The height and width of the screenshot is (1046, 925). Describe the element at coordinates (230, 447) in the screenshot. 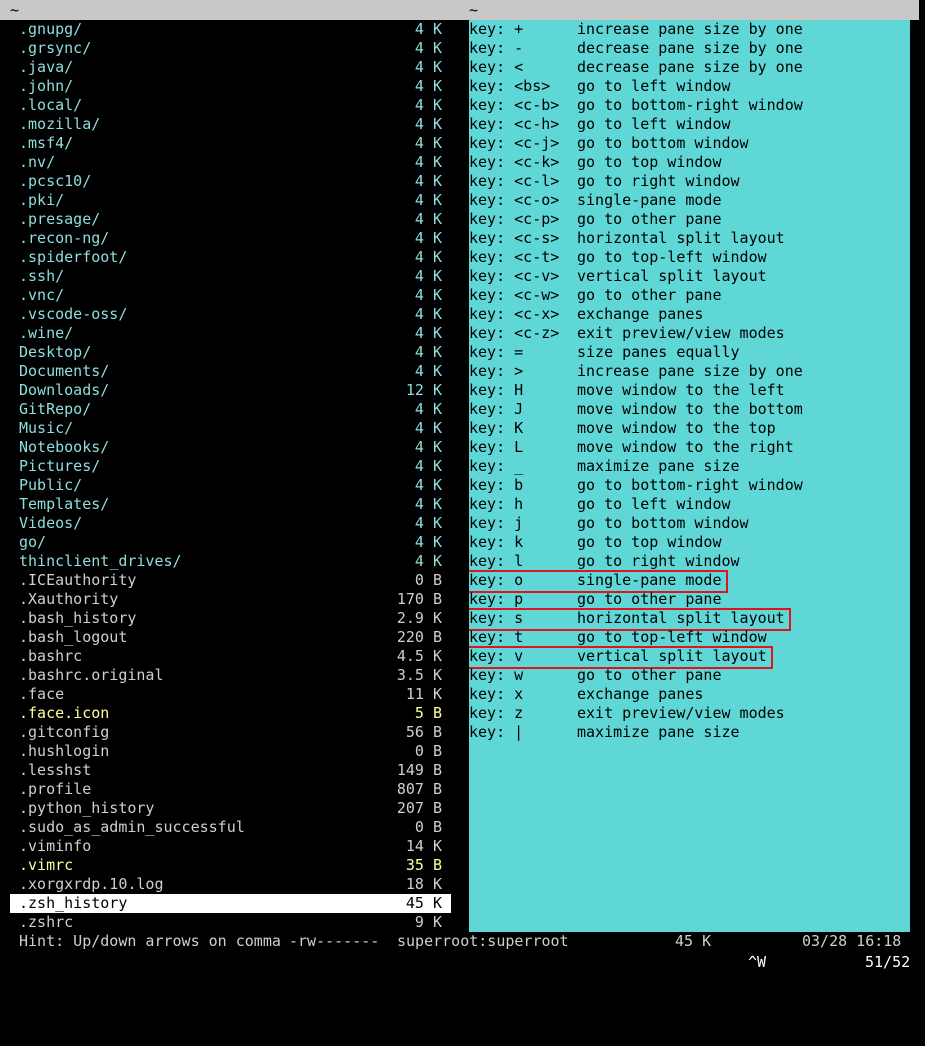

I see `directory-entry: Notebooks/4 K` at that location.